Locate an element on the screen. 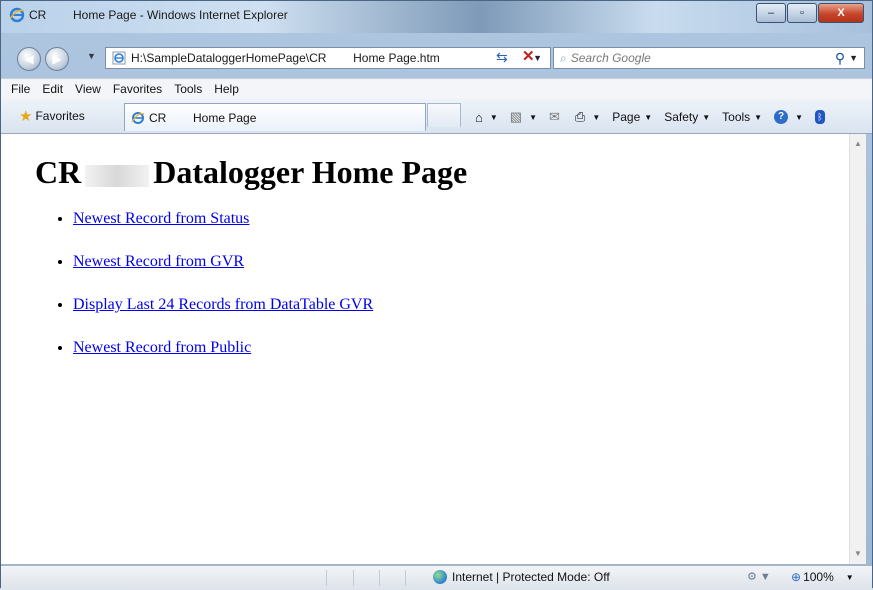  zoom-dropdown-icon: ▼ is located at coordinates (850, 577).